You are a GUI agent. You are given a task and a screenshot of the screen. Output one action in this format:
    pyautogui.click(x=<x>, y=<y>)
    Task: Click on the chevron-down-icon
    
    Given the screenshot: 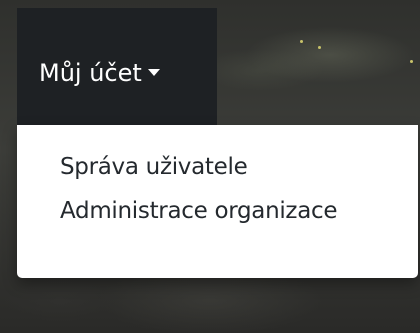 What is the action you would take?
    pyautogui.click(x=153, y=72)
    